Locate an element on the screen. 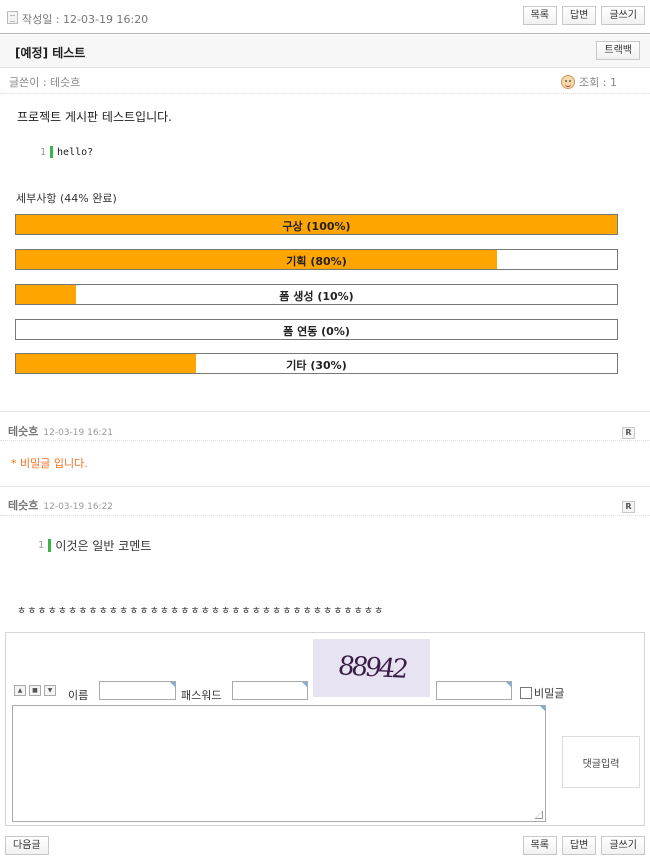  view-count-label: 조회 : 1 is located at coordinates (598, 82).